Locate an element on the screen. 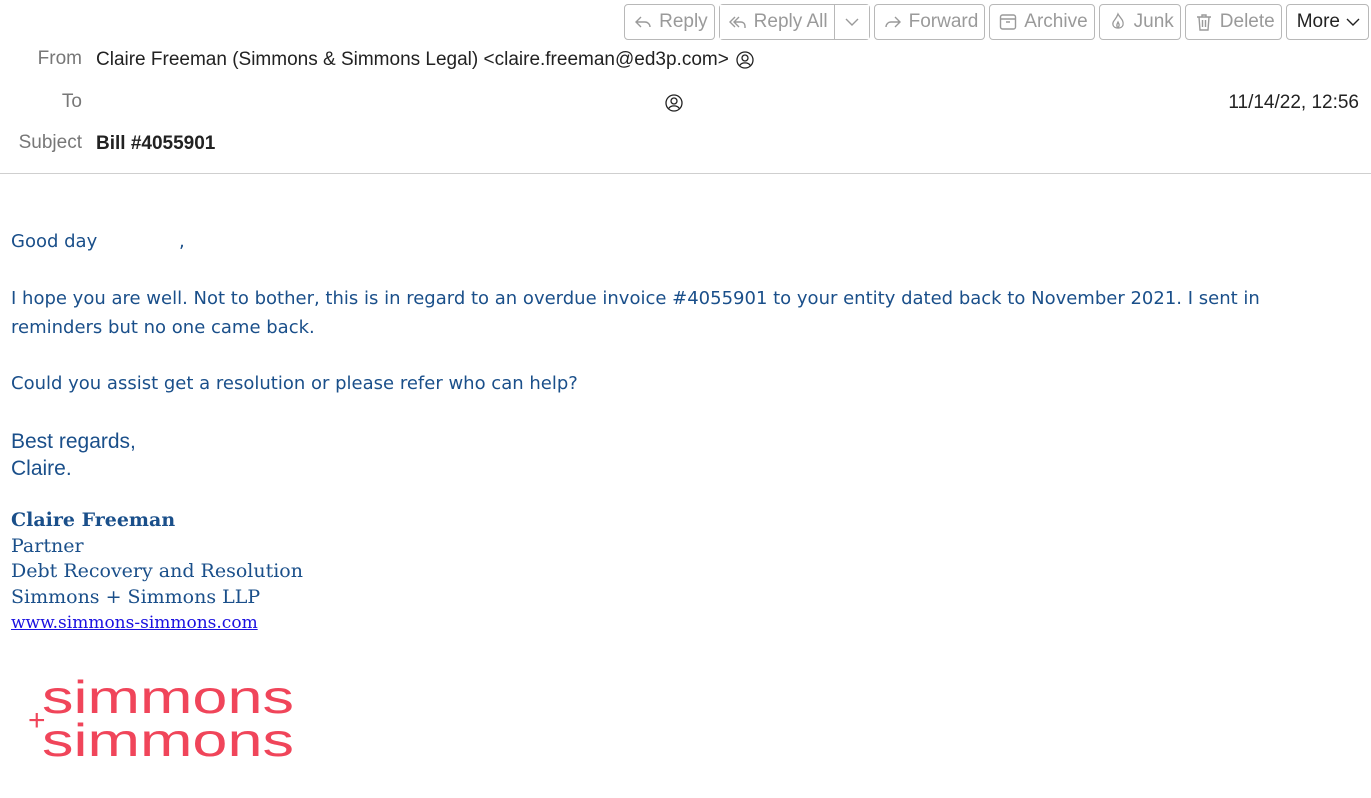  delete-label: Delete is located at coordinates (1247, 21).